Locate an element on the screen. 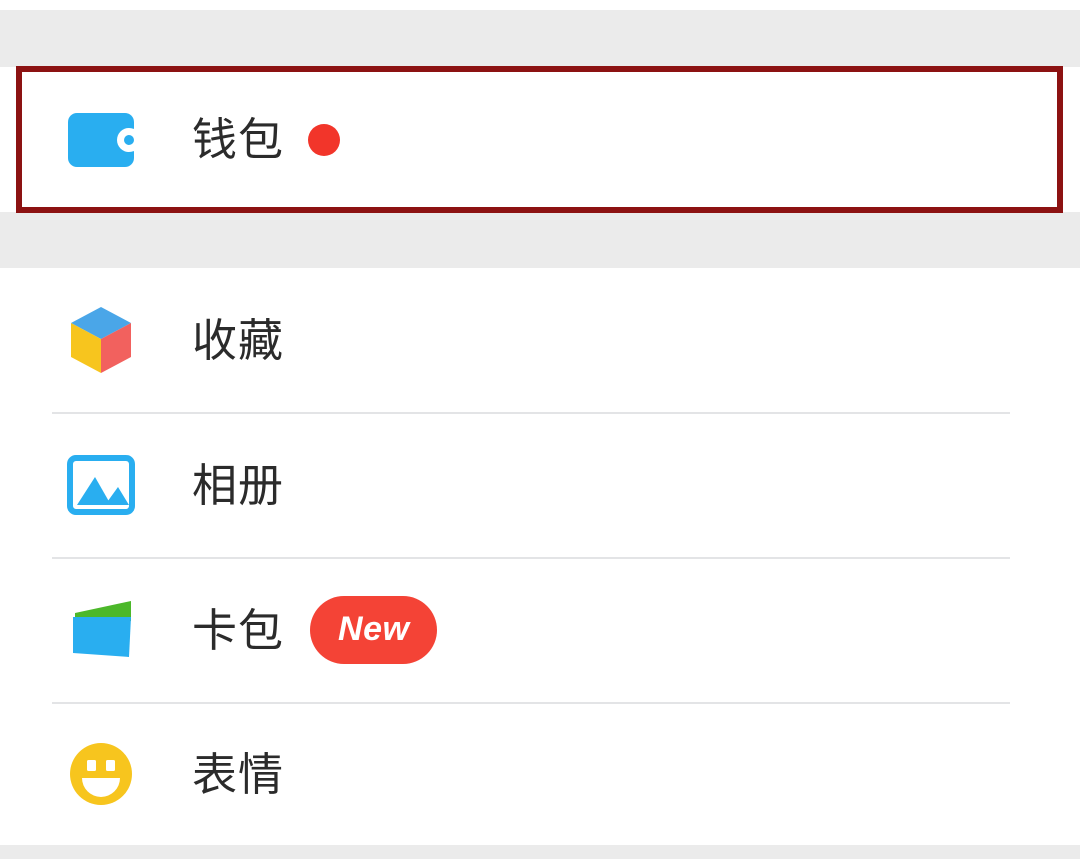 This screenshot has height=859, width=1080. top-gap-strip is located at coordinates (540, 38).